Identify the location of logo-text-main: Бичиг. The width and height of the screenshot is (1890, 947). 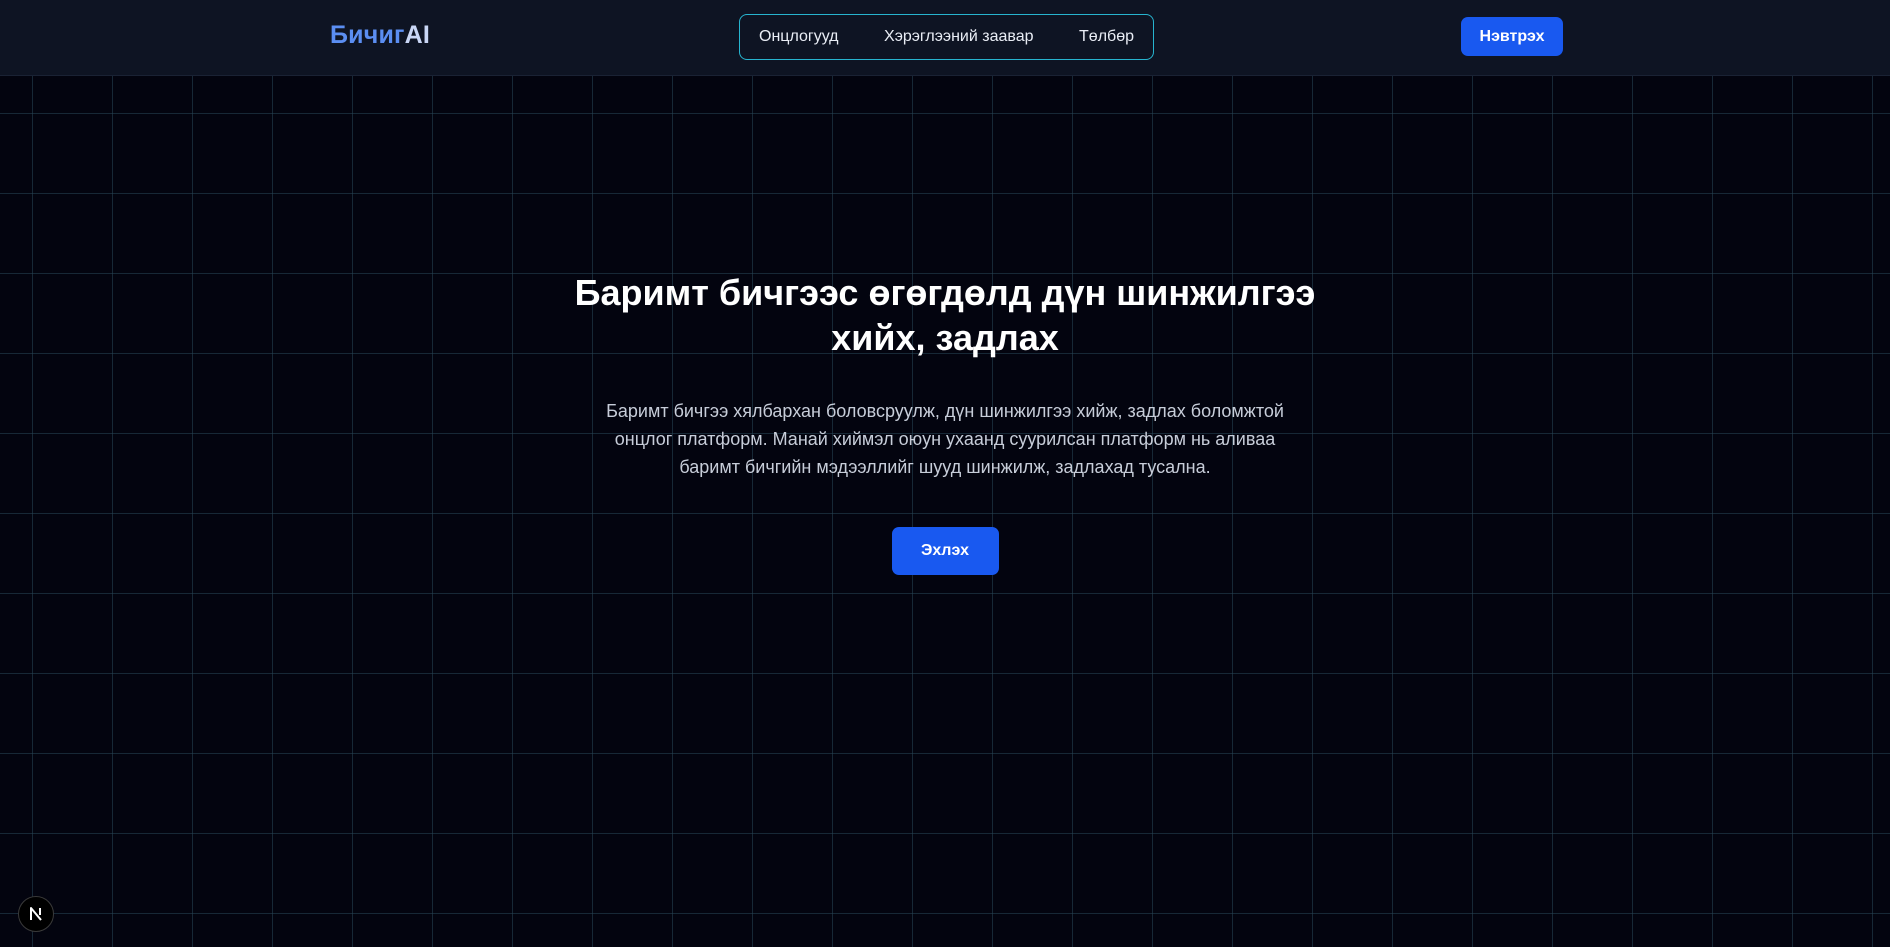
(367, 35).